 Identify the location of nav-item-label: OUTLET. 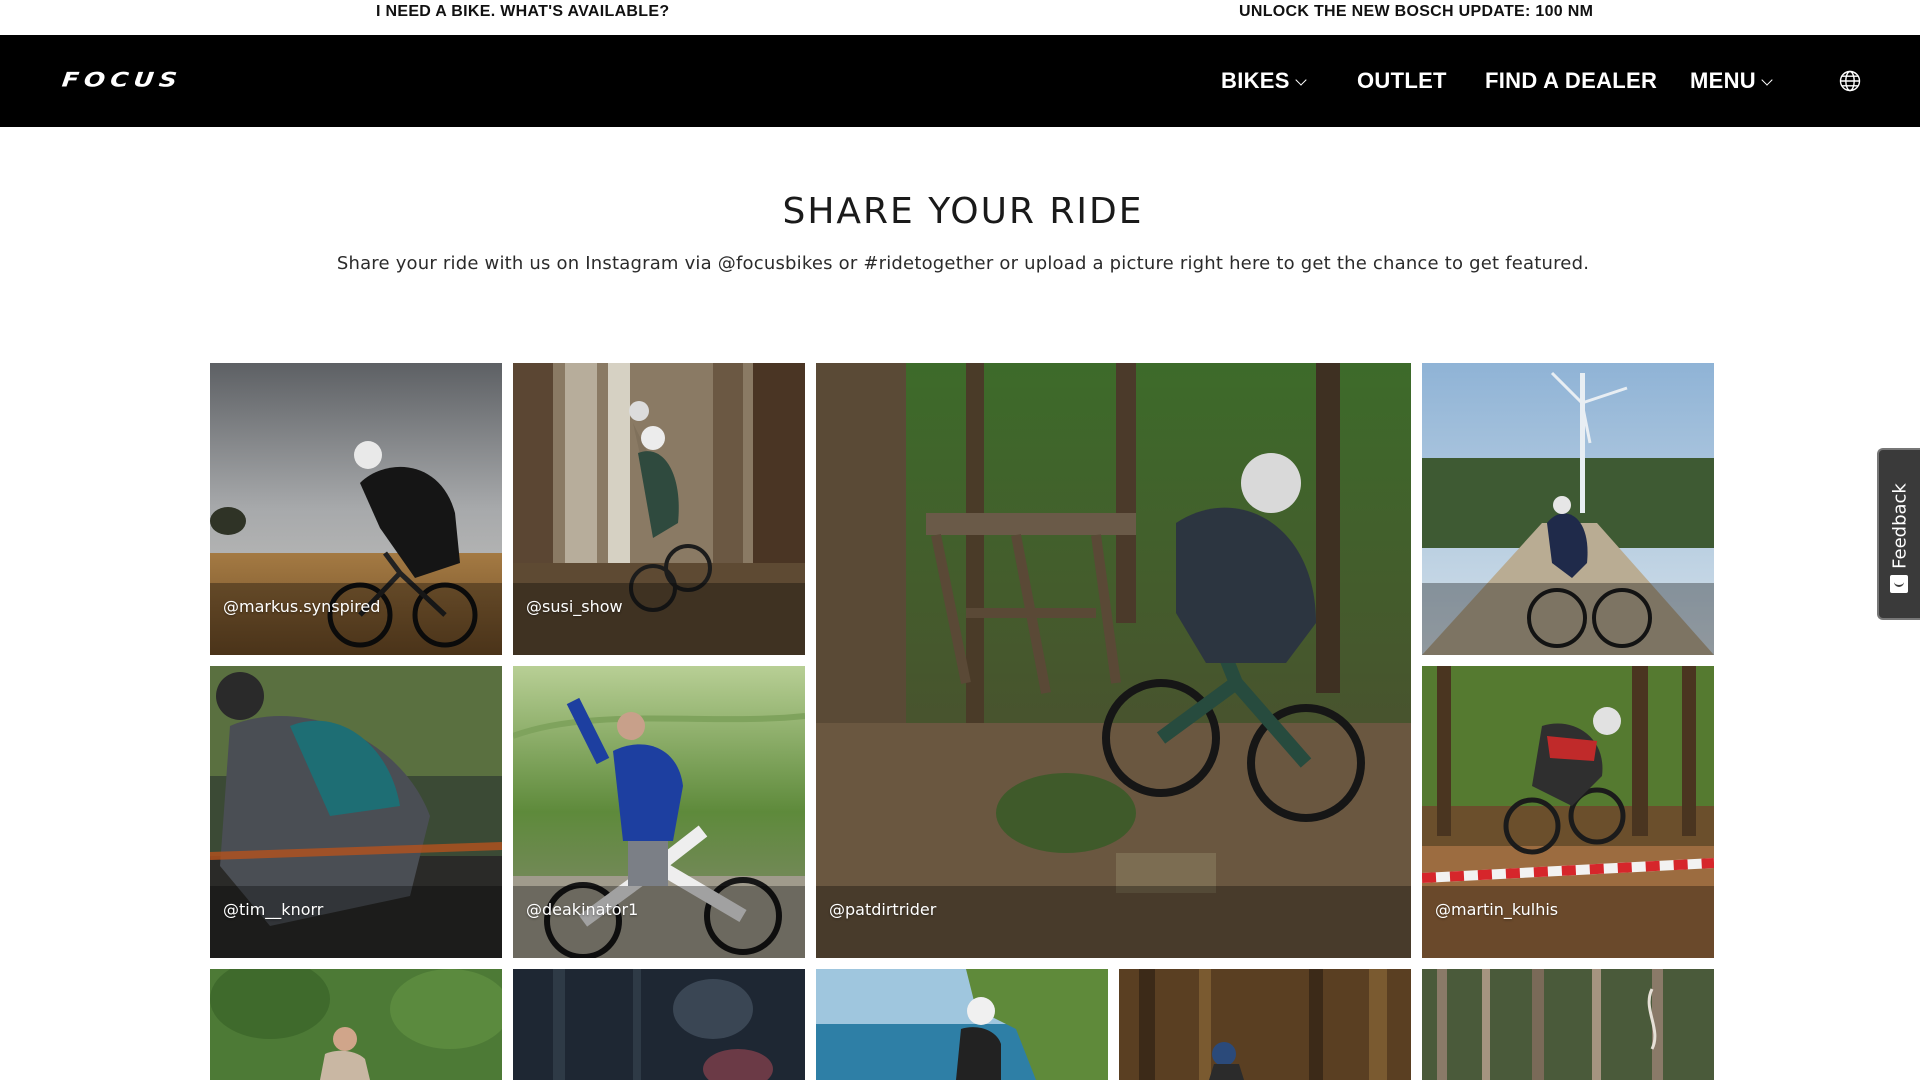
(1402, 80).